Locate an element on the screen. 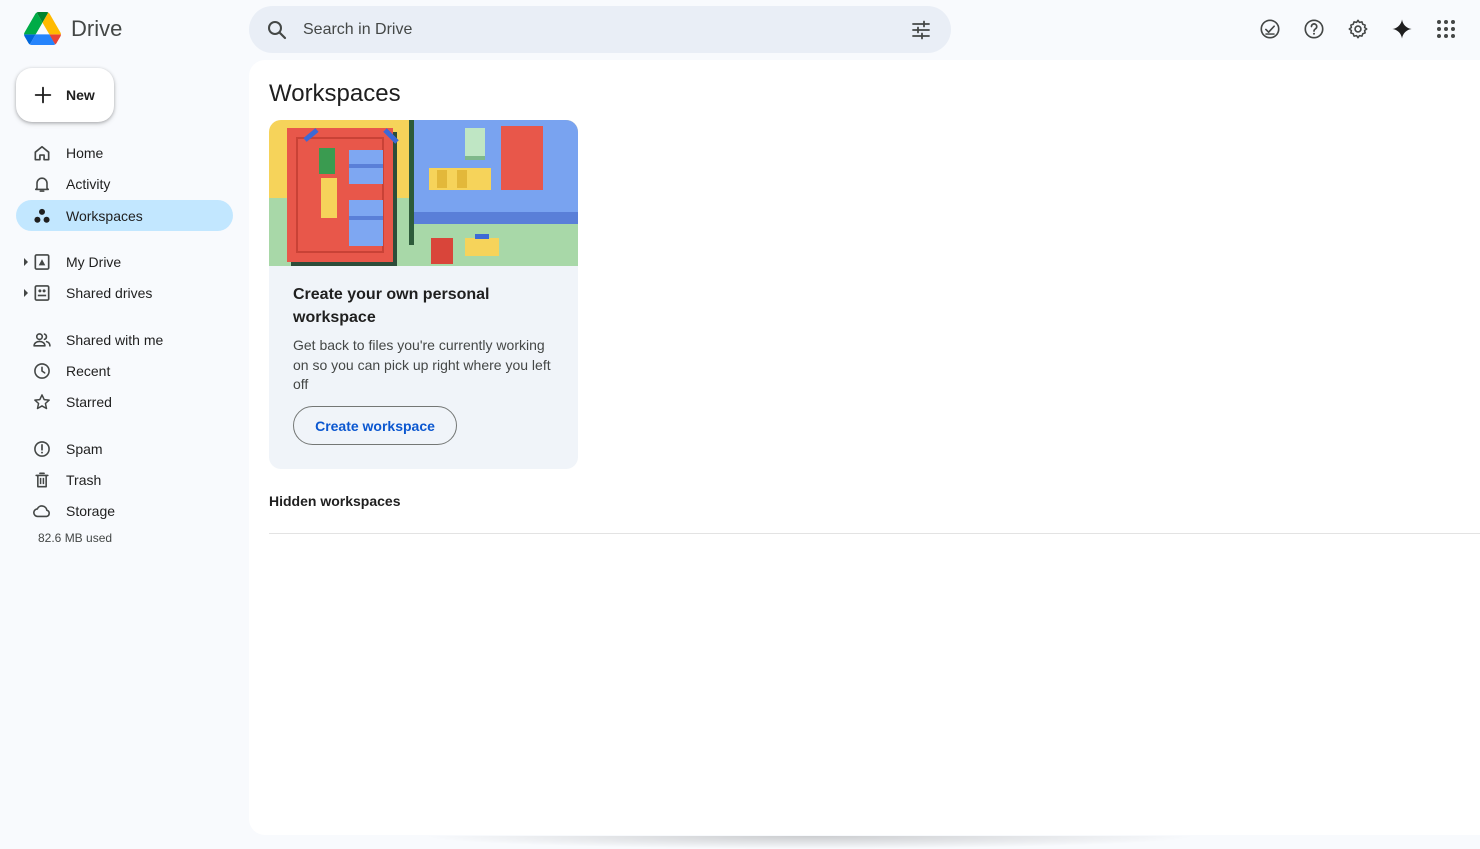 The height and width of the screenshot is (849, 1480). workspace-illustration is located at coordinates (423, 193).